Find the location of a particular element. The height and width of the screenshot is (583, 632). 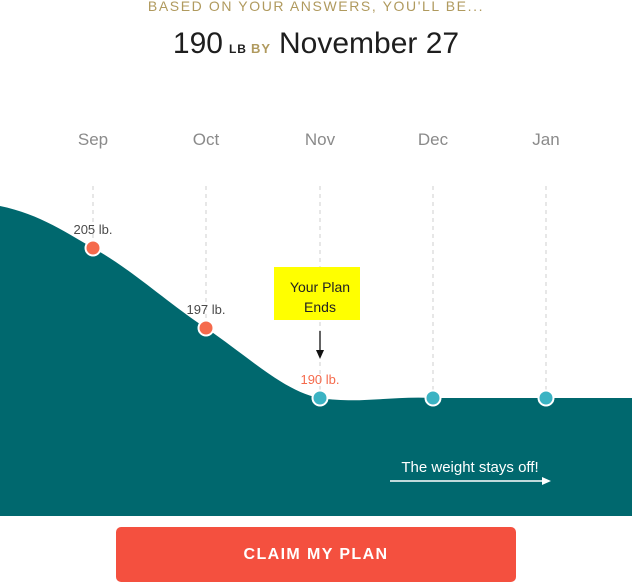

data-label: 197 lb. is located at coordinates (205, 309).